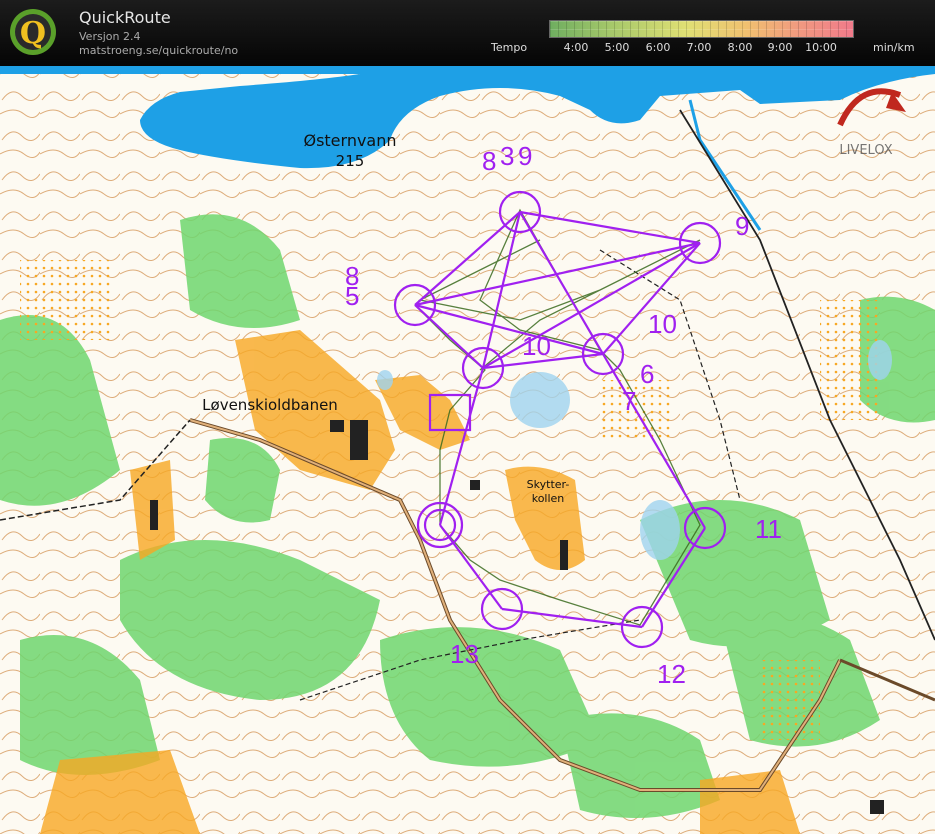 This screenshot has width=935, height=834. What do you see at coordinates (894, 47) in the screenshot?
I see `tempo-unit: min/km` at bounding box center [894, 47].